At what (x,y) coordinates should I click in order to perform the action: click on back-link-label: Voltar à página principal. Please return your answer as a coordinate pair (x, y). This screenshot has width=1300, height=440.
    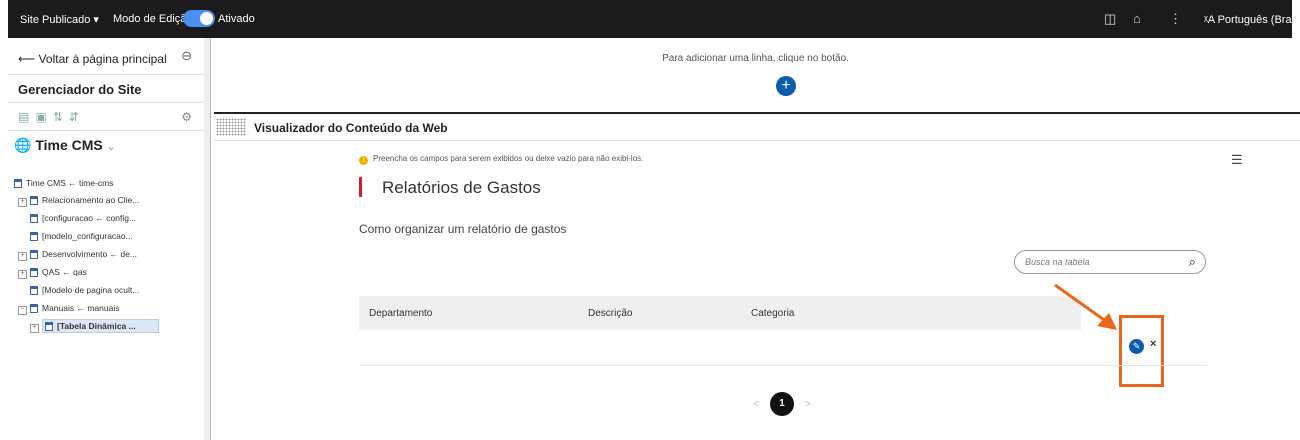
    Looking at the image, I should click on (102, 59).